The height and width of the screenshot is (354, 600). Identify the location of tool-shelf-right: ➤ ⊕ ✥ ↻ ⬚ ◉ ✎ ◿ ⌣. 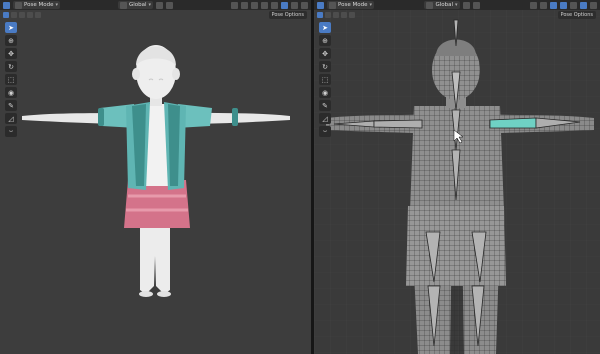
(325, 79).